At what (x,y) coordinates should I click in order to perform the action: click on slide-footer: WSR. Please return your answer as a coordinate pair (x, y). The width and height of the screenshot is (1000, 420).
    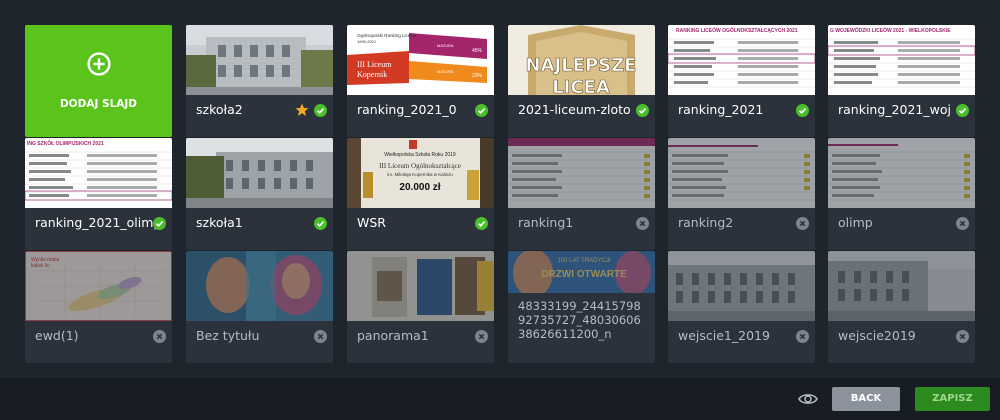
    Looking at the image, I should click on (420, 229).